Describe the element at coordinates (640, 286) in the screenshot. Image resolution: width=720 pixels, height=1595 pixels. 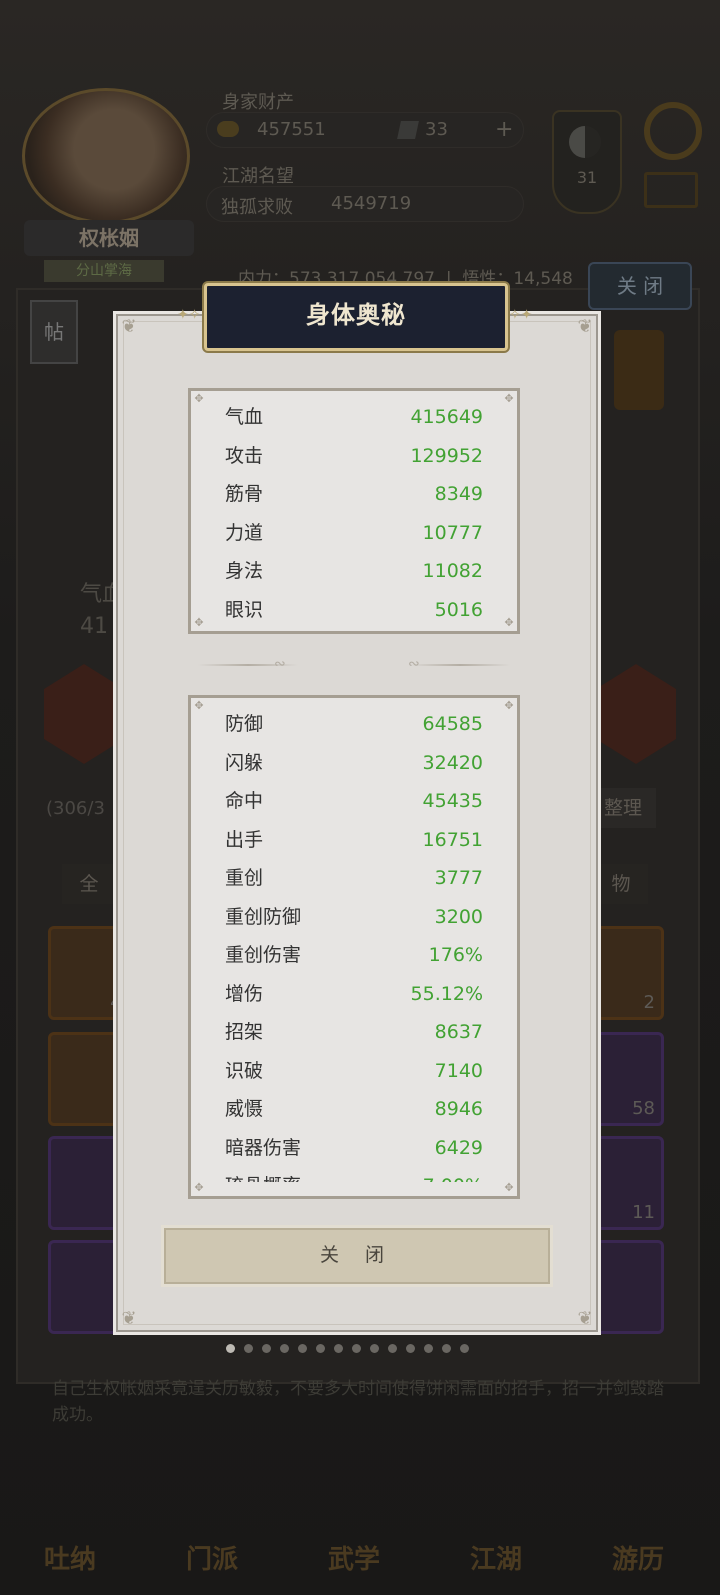
I see `close-top-button: 关 闭` at that location.